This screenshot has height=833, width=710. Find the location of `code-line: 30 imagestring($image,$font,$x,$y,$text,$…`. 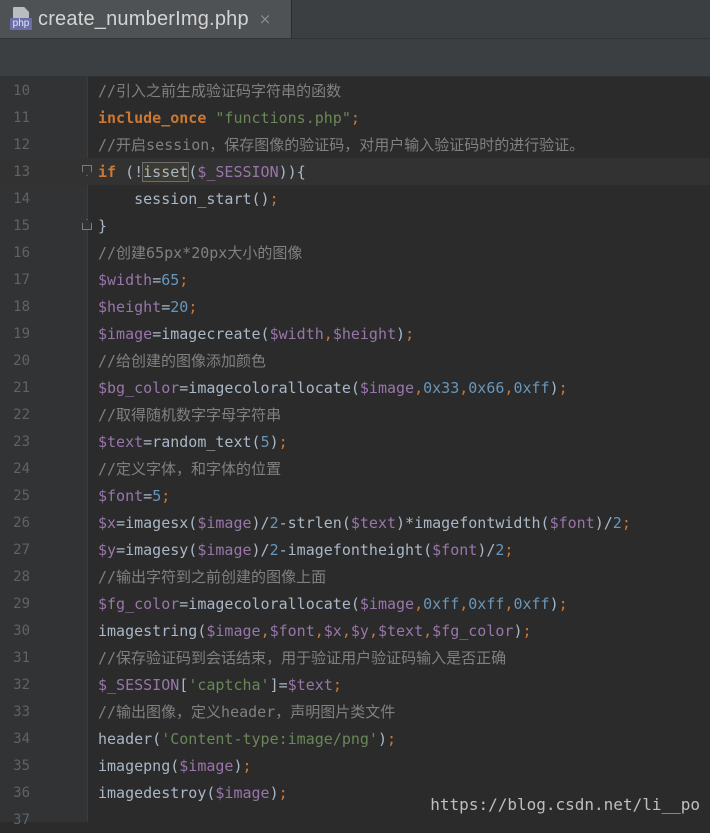

code-line: 30 imagestring($image,$font,$x,$y,$text,$… is located at coordinates (355, 630).